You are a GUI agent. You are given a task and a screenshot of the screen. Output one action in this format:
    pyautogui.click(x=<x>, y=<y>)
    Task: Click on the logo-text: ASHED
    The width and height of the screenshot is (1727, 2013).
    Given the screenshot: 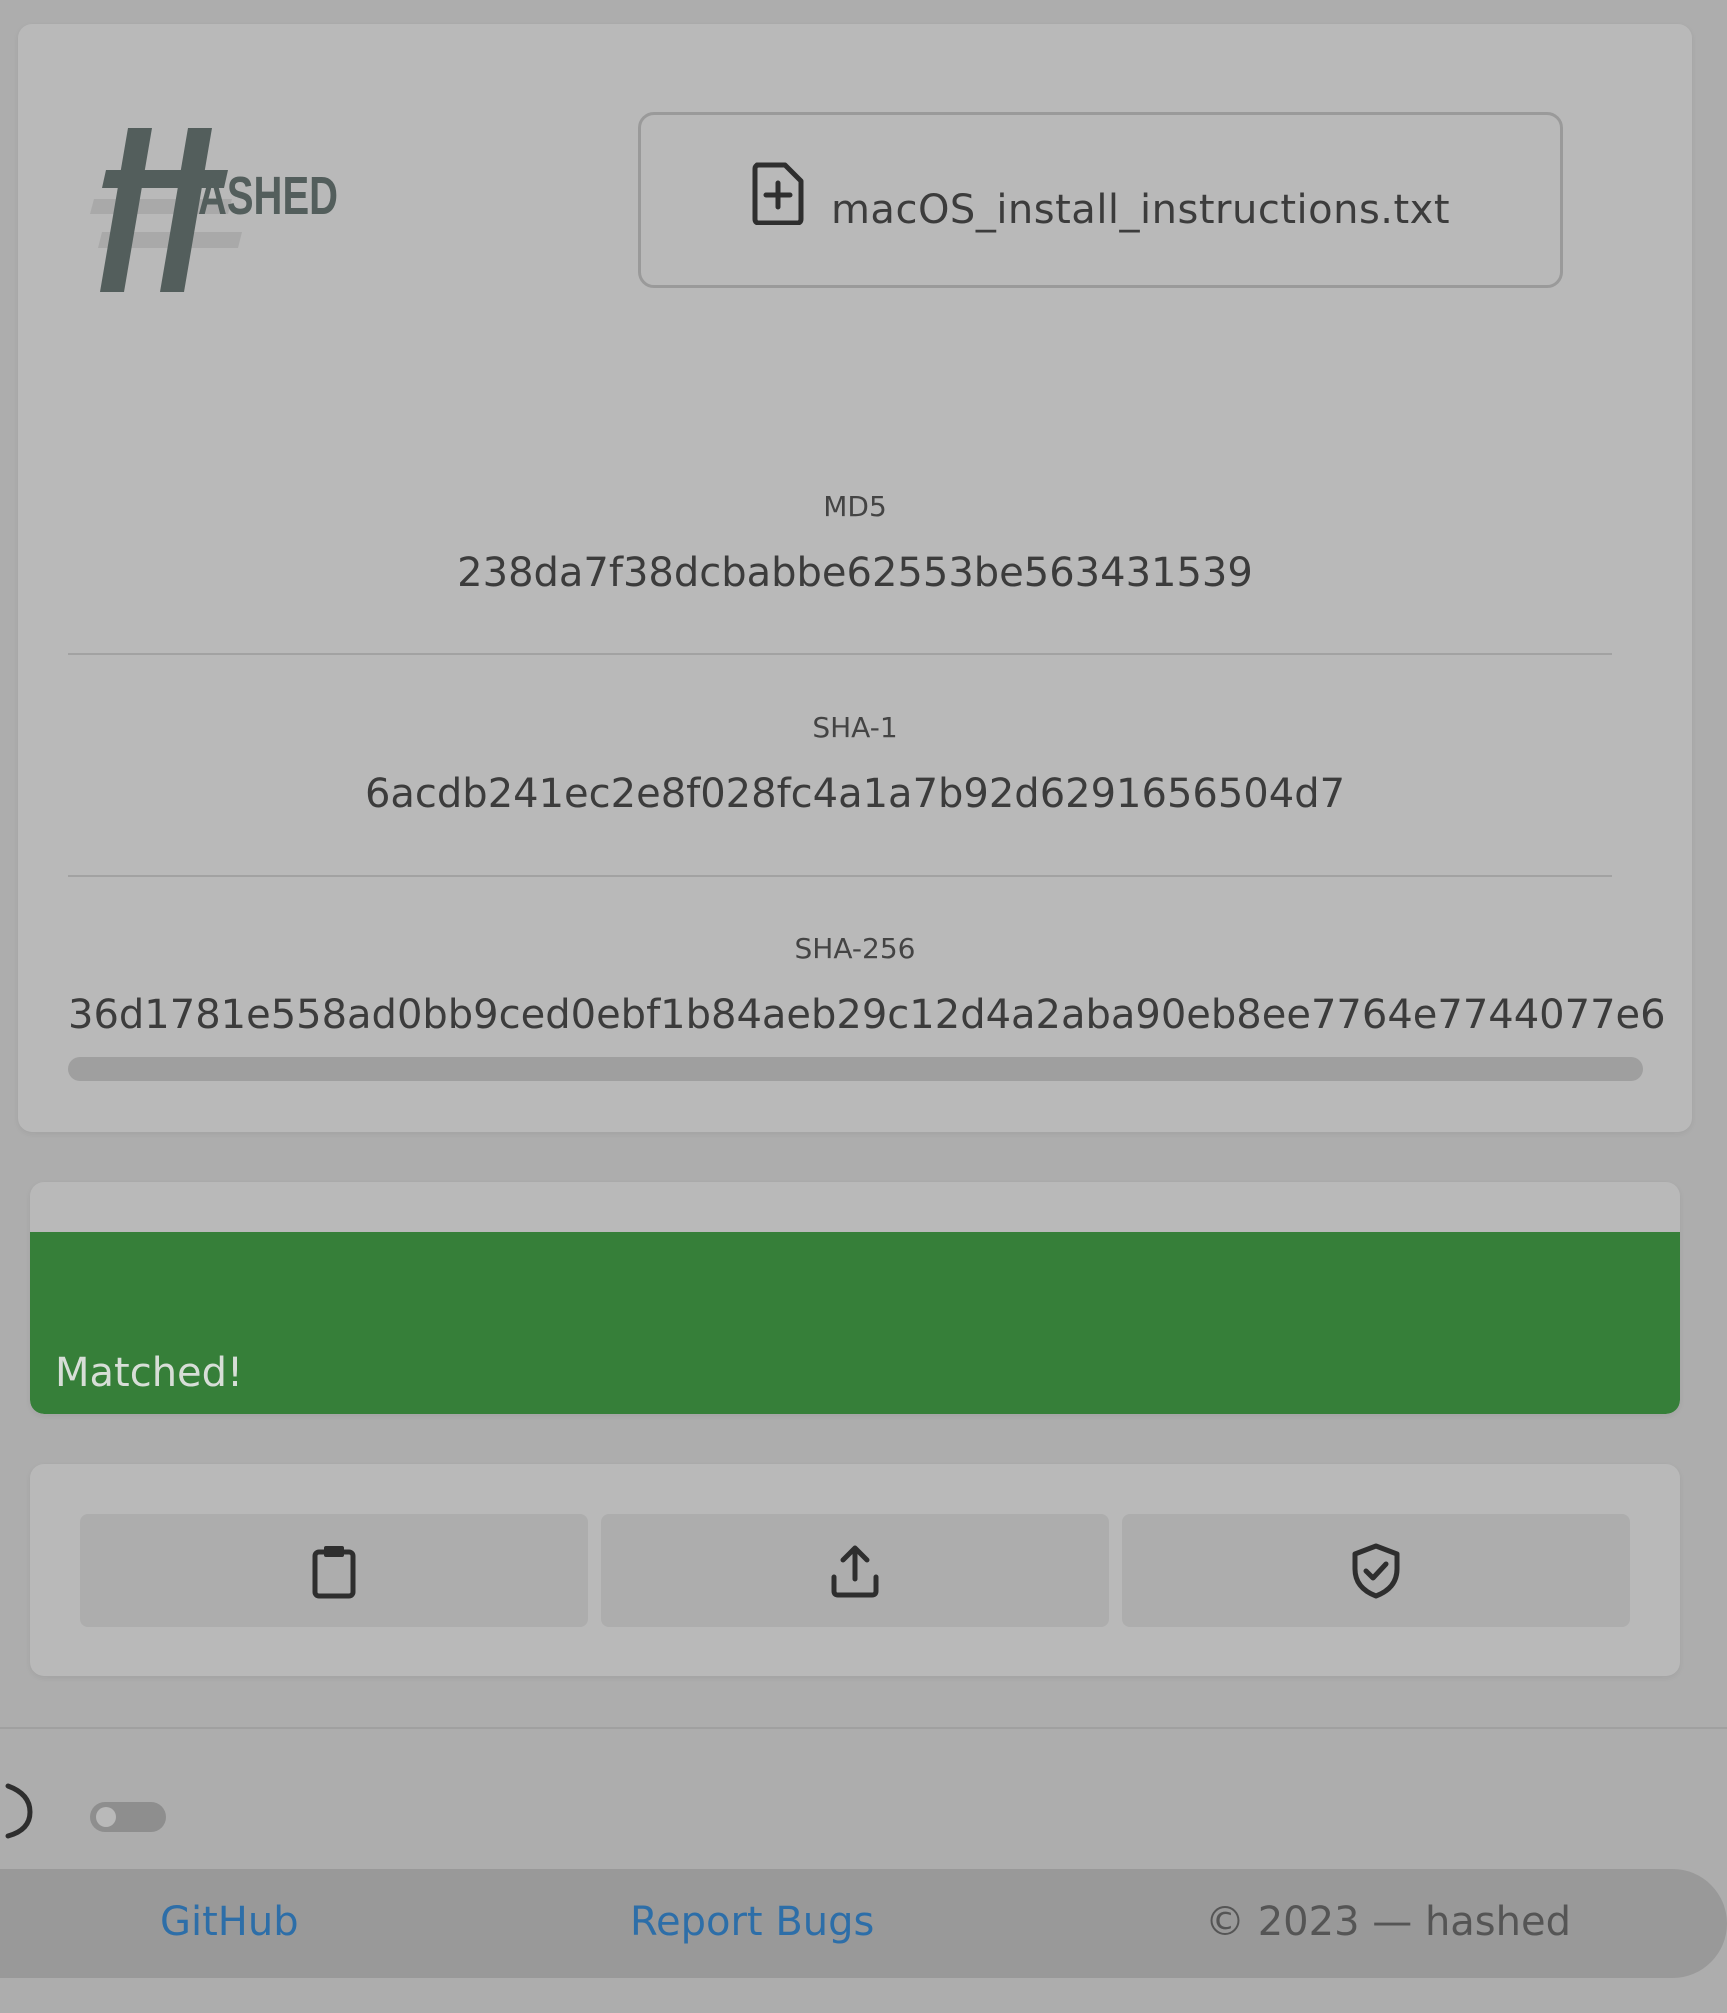 What is the action you would take?
    pyautogui.click(x=268, y=196)
    